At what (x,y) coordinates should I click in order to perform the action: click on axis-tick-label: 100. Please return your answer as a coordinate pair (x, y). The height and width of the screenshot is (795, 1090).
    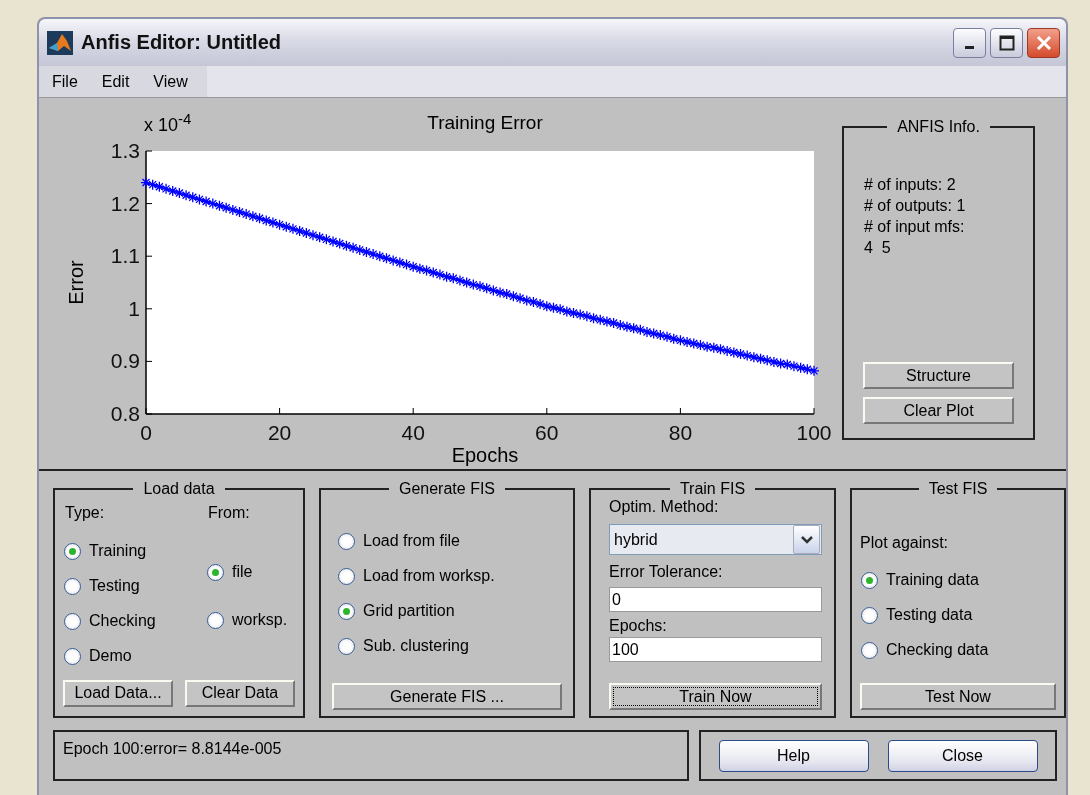
    Looking at the image, I should click on (814, 432).